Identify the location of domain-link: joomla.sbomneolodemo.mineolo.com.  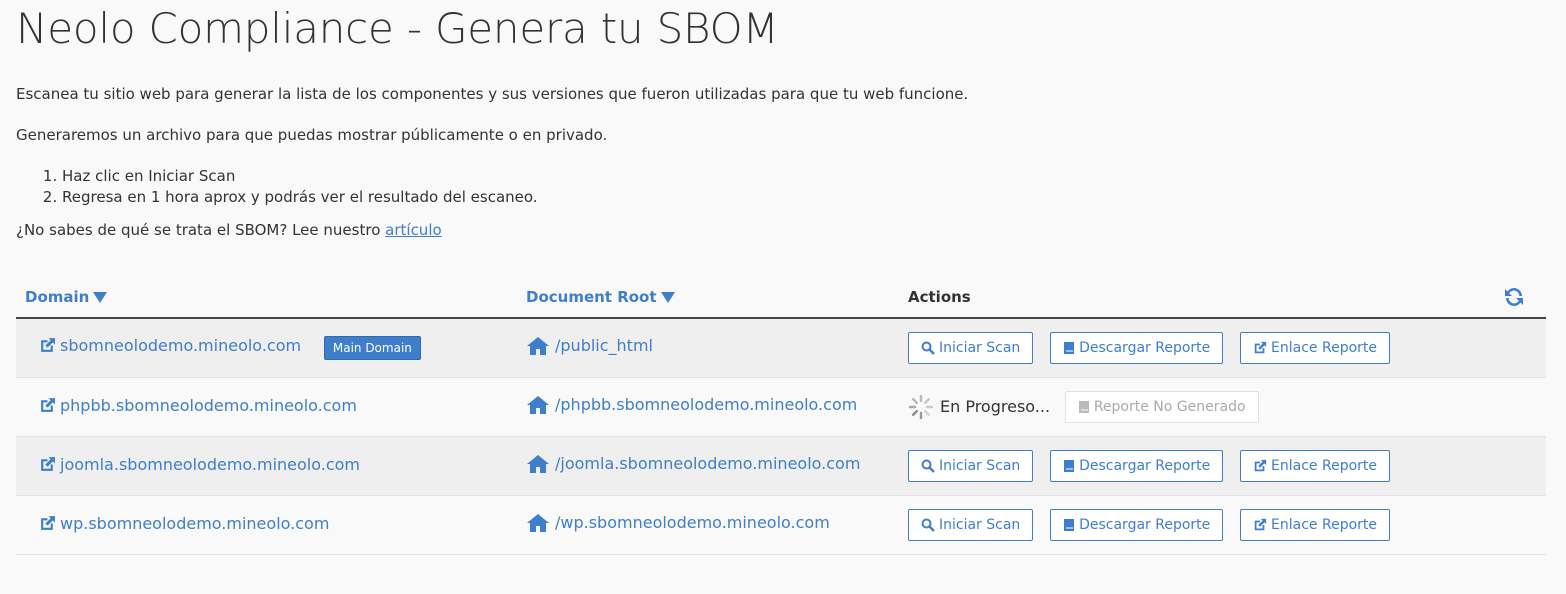
(199, 464).